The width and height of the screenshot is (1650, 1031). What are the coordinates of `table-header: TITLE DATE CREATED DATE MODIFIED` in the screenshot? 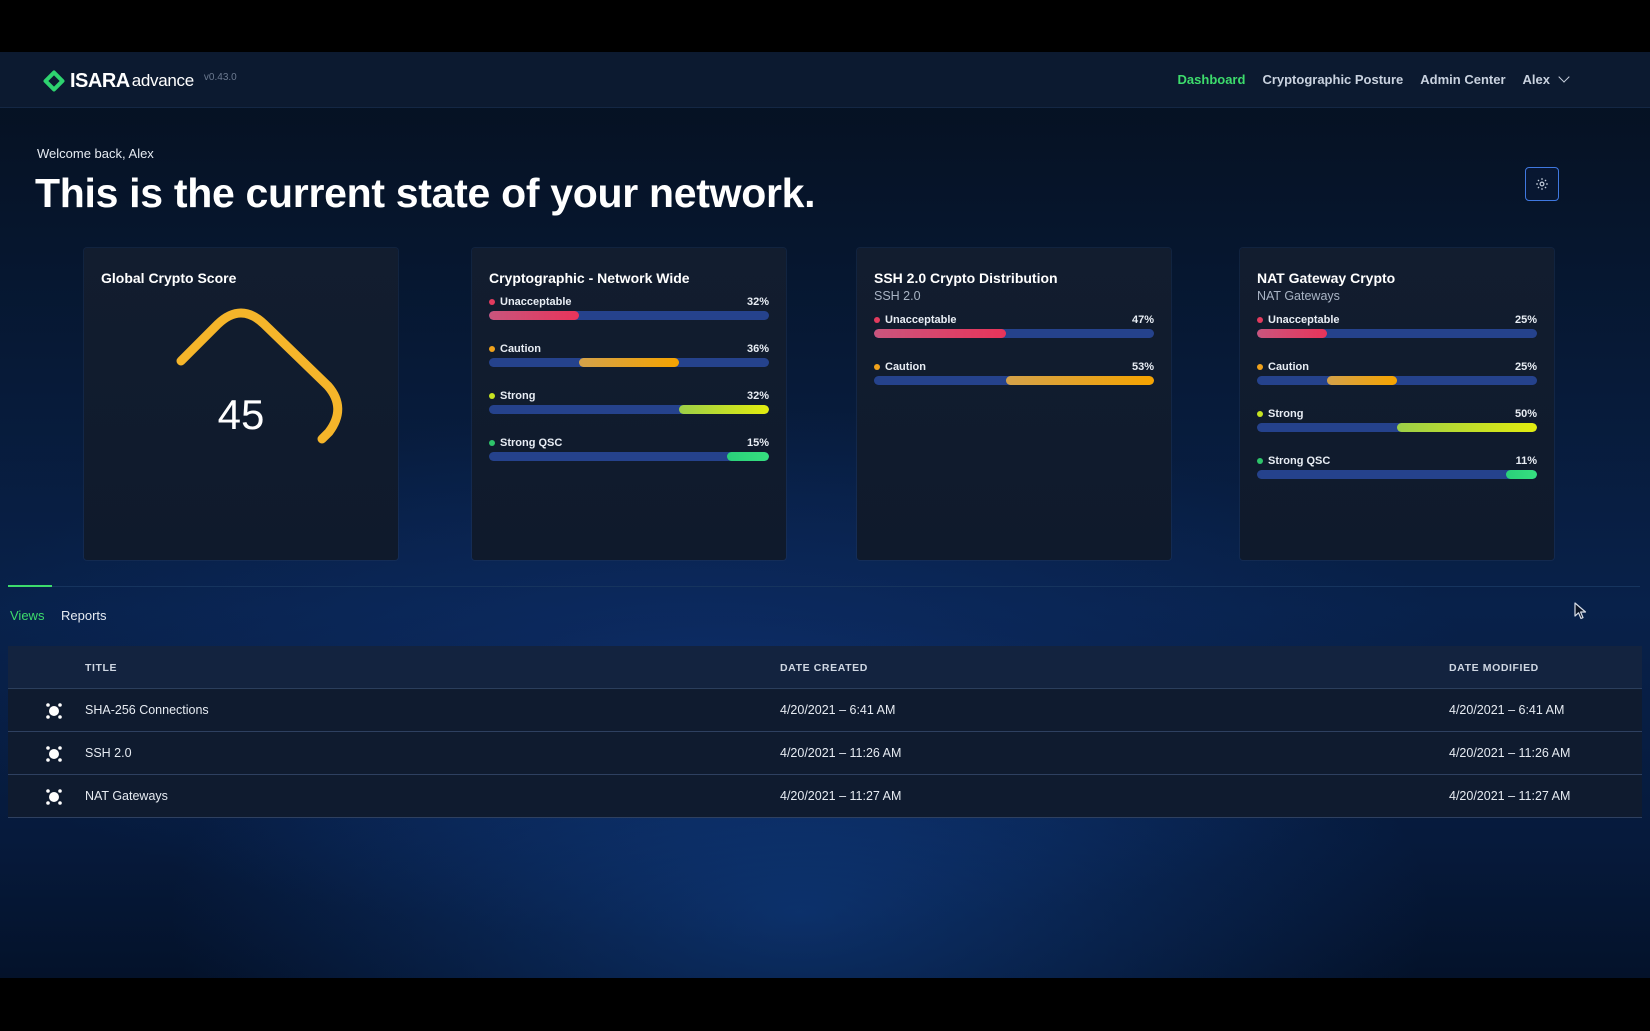 It's located at (825, 667).